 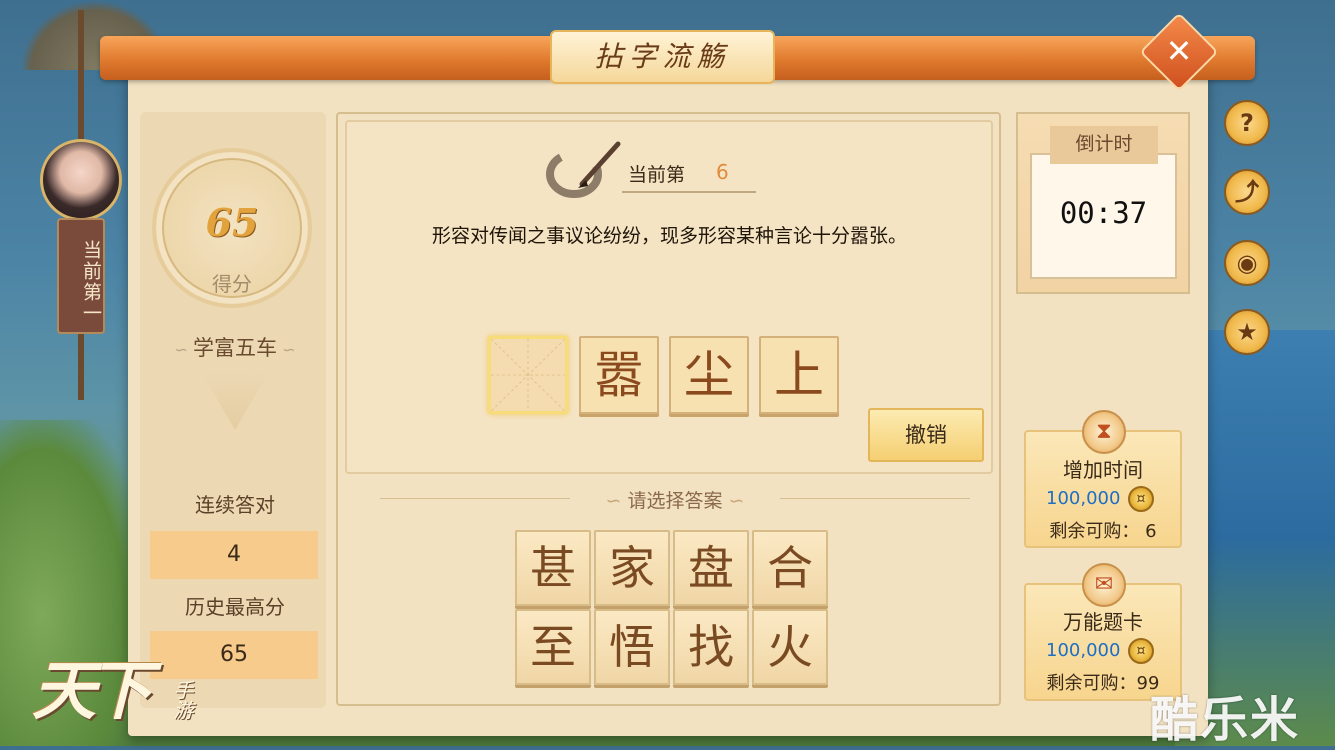 I want to click on choice-6: 悟, so click(x=632, y=647).